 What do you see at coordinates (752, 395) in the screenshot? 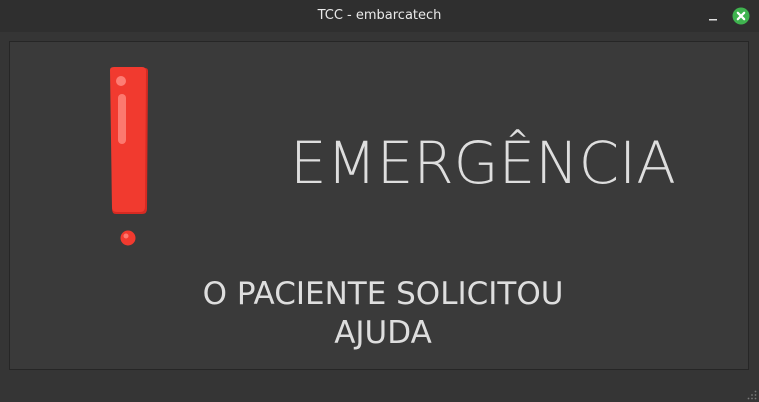
I see `resize-grip-icon` at bounding box center [752, 395].